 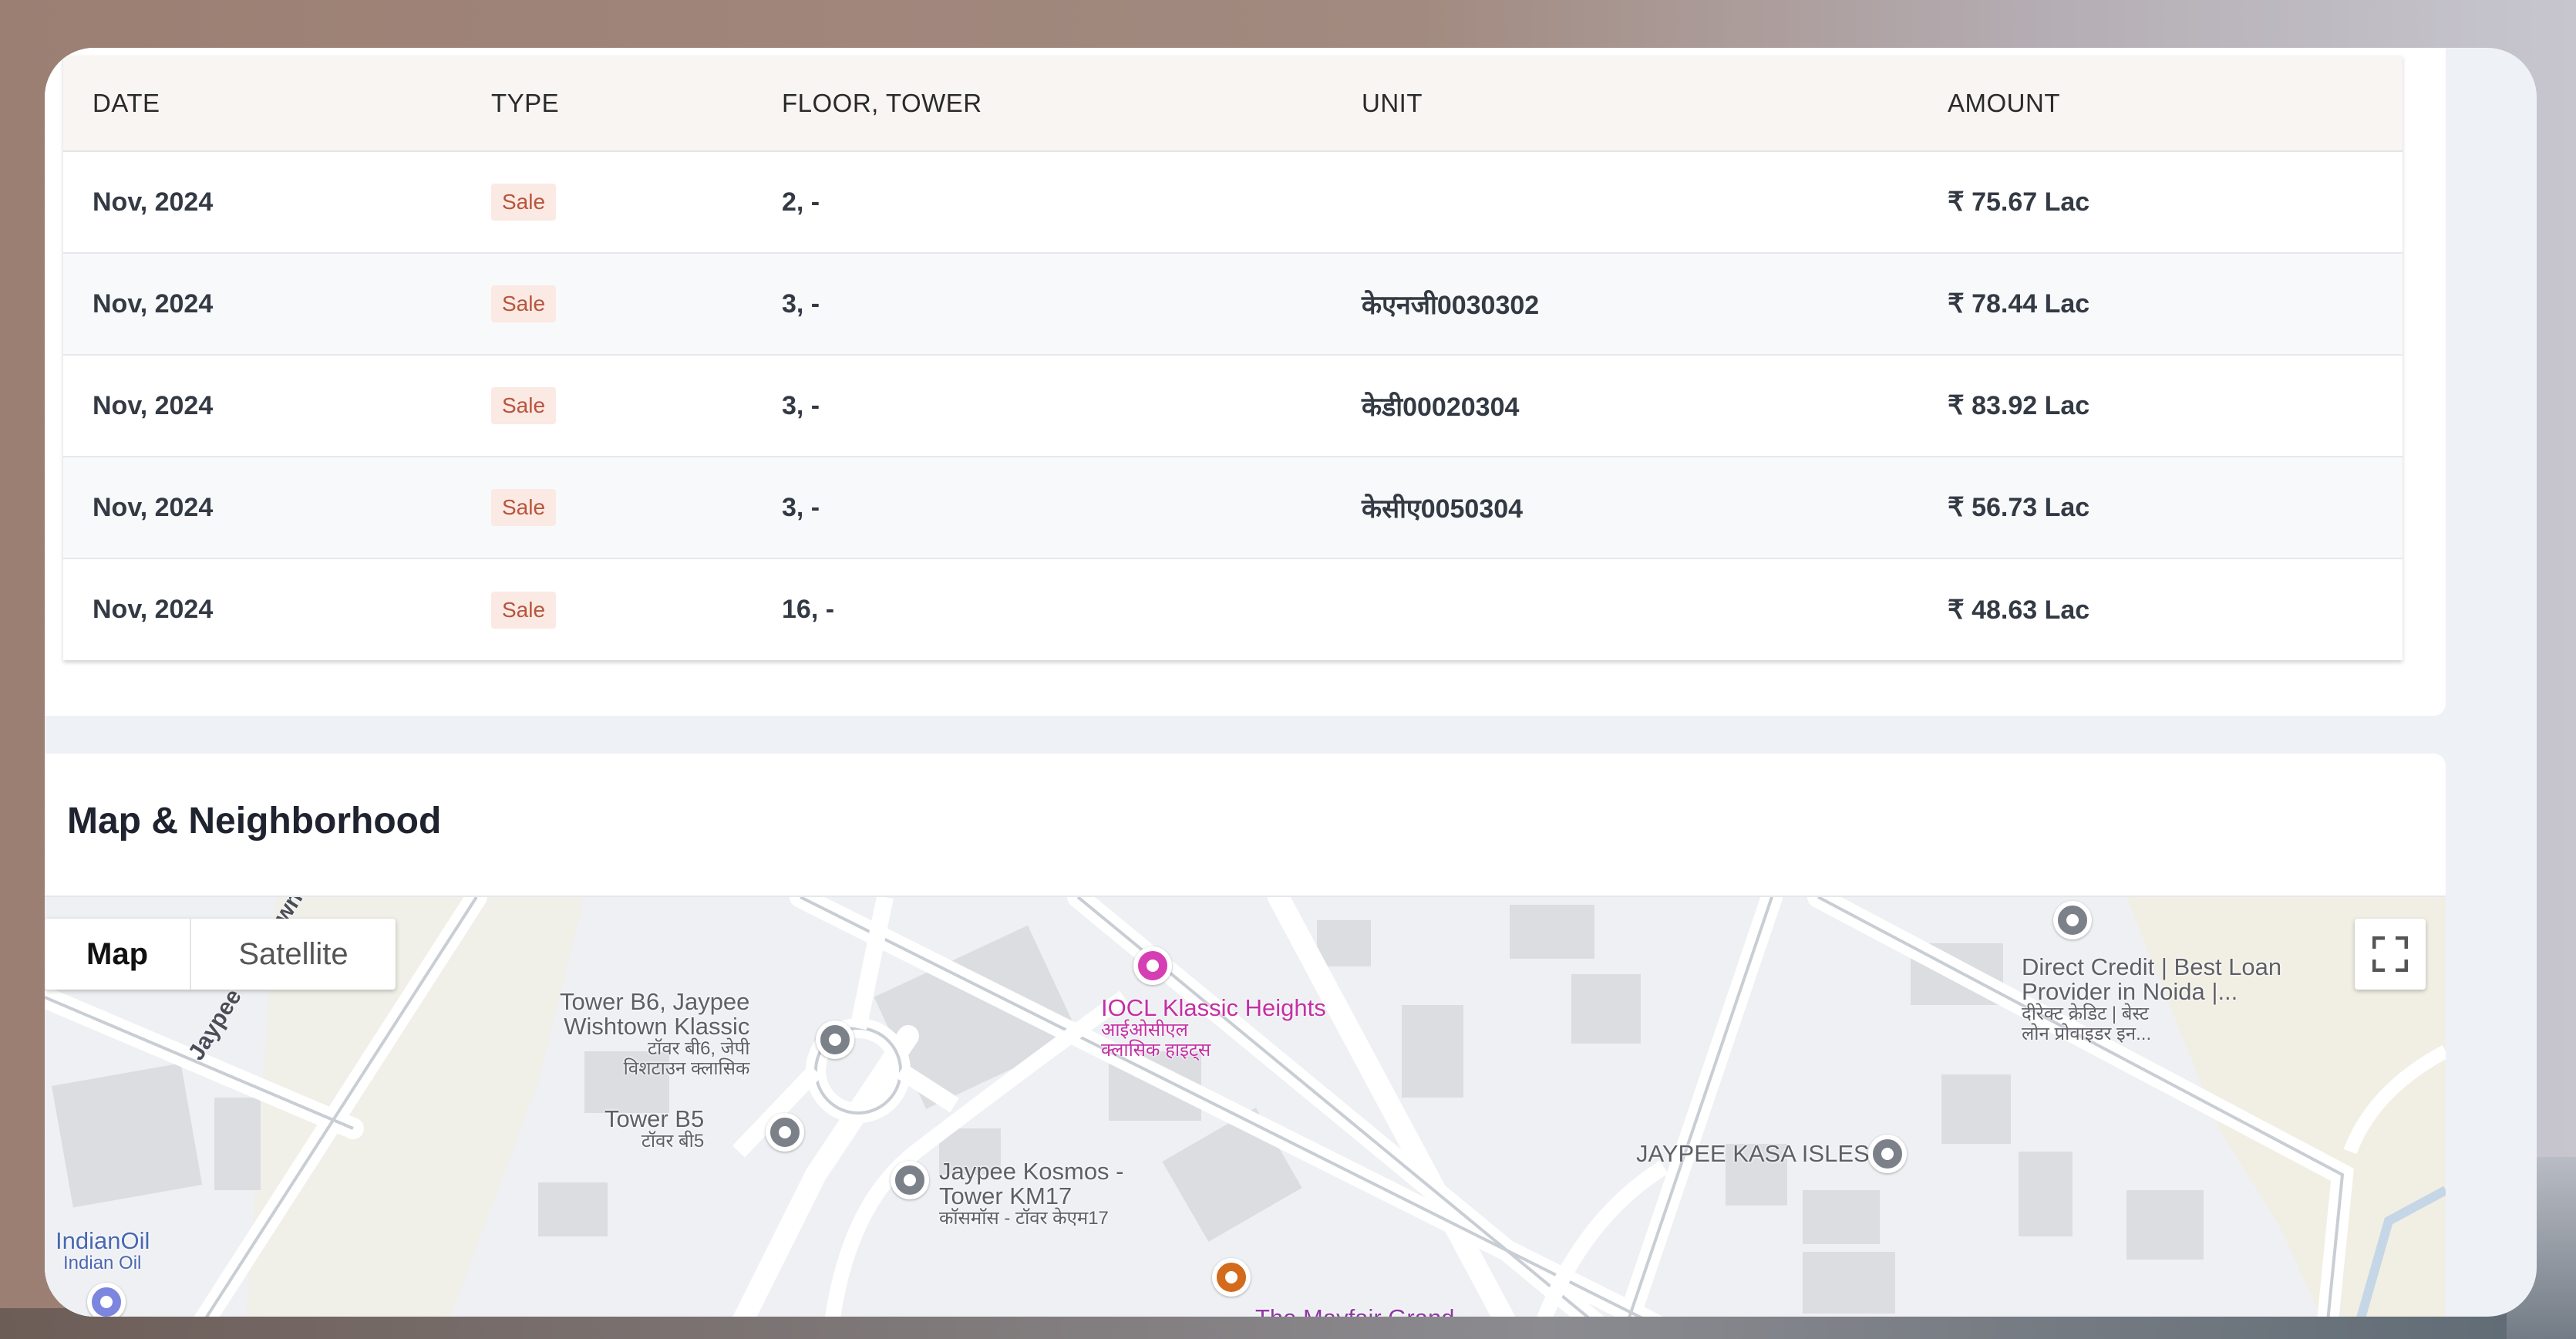 What do you see at coordinates (2175, 304) in the screenshot?
I see `cell-amount: ₹ 78.44 Lac` at bounding box center [2175, 304].